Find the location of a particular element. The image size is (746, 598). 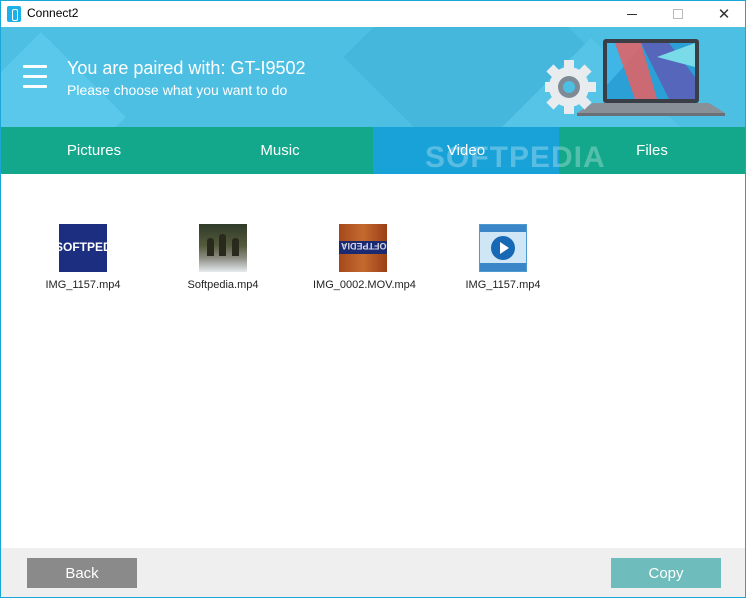

close-icon: ✕ is located at coordinates (724, 14).